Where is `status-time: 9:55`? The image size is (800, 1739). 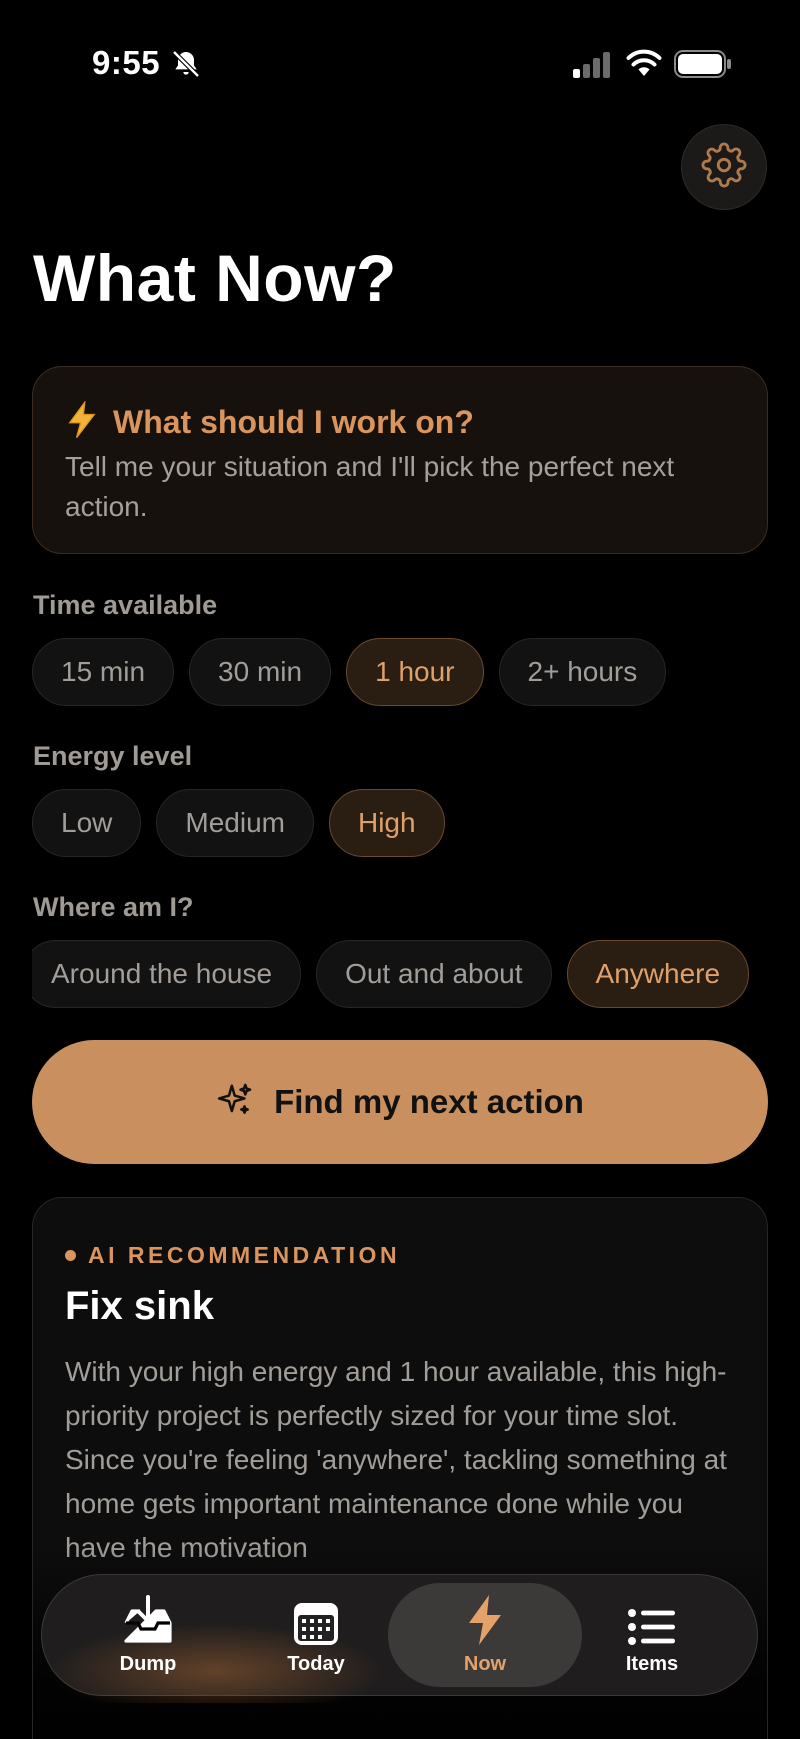
status-time: 9:55 is located at coordinates (126, 62).